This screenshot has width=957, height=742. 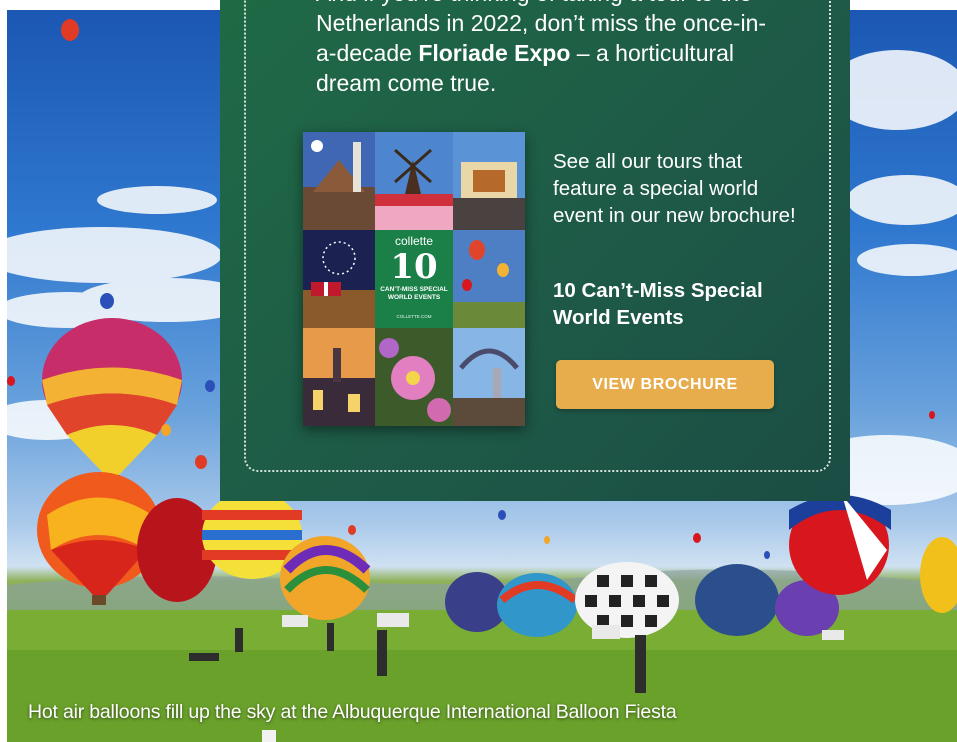 What do you see at coordinates (494, 53) in the screenshot?
I see `floriade-highlight: Floriade Expo` at bounding box center [494, 53].